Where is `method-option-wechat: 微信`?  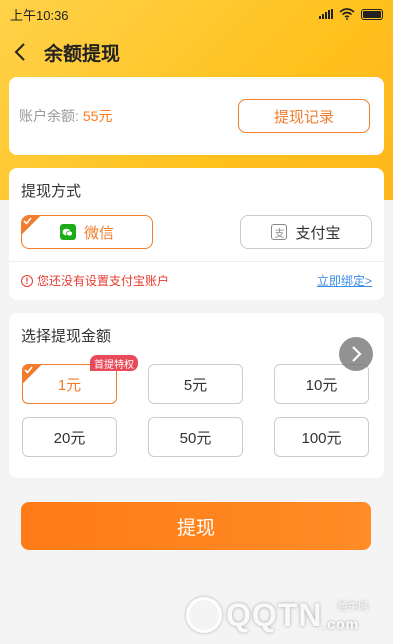
method-option-wechat: 微信 is located at coordinates (87, 232).